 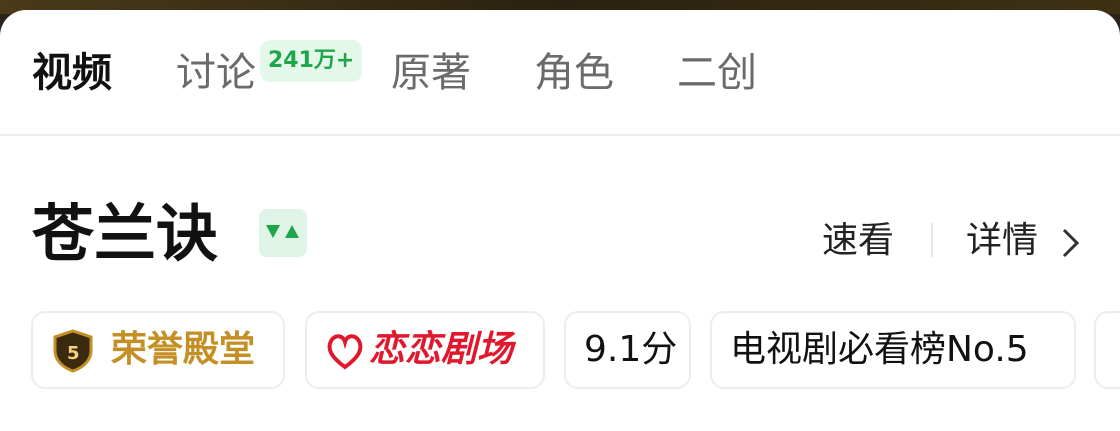 What do you see at coordinates (283, 233) in the screenshot?
I see `vip-triangle-icon` at bounding box center [283, 233].